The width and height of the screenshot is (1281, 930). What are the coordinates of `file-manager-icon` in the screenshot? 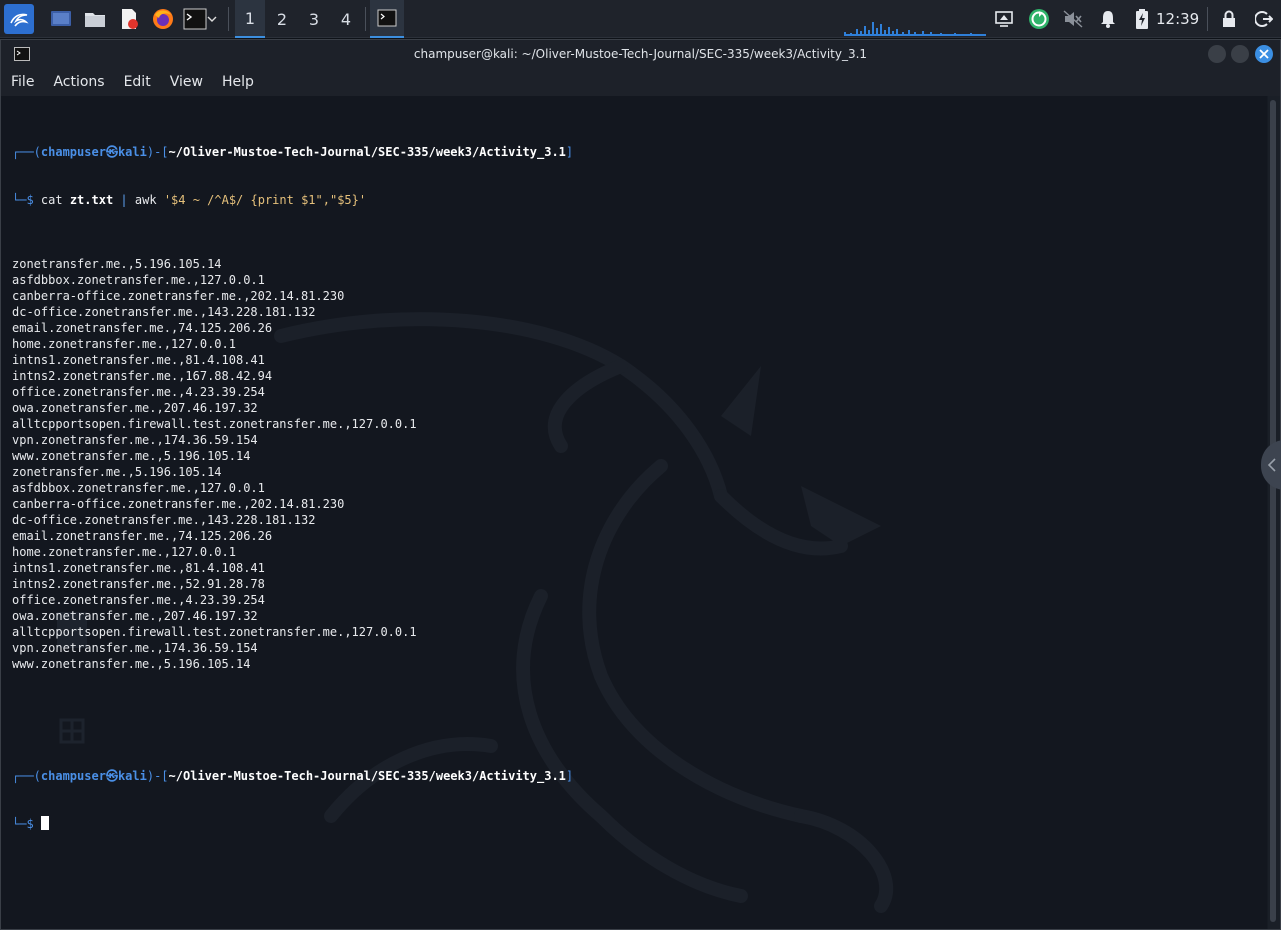 It's located at (95, 19).